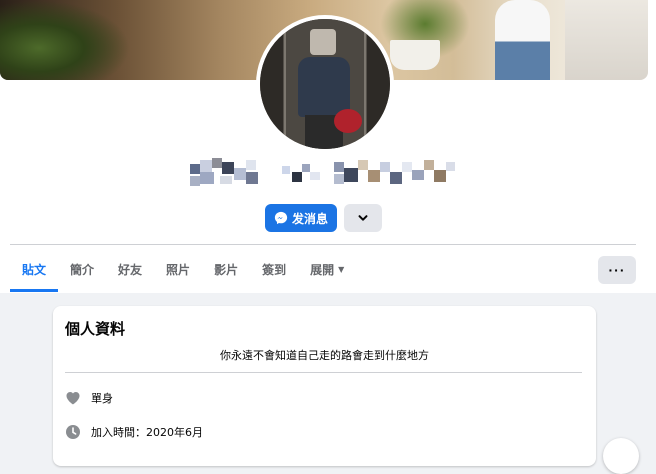 The width and height of the screenshot is (656, 474). I want to click on more-actions-button, so click(363, 218).